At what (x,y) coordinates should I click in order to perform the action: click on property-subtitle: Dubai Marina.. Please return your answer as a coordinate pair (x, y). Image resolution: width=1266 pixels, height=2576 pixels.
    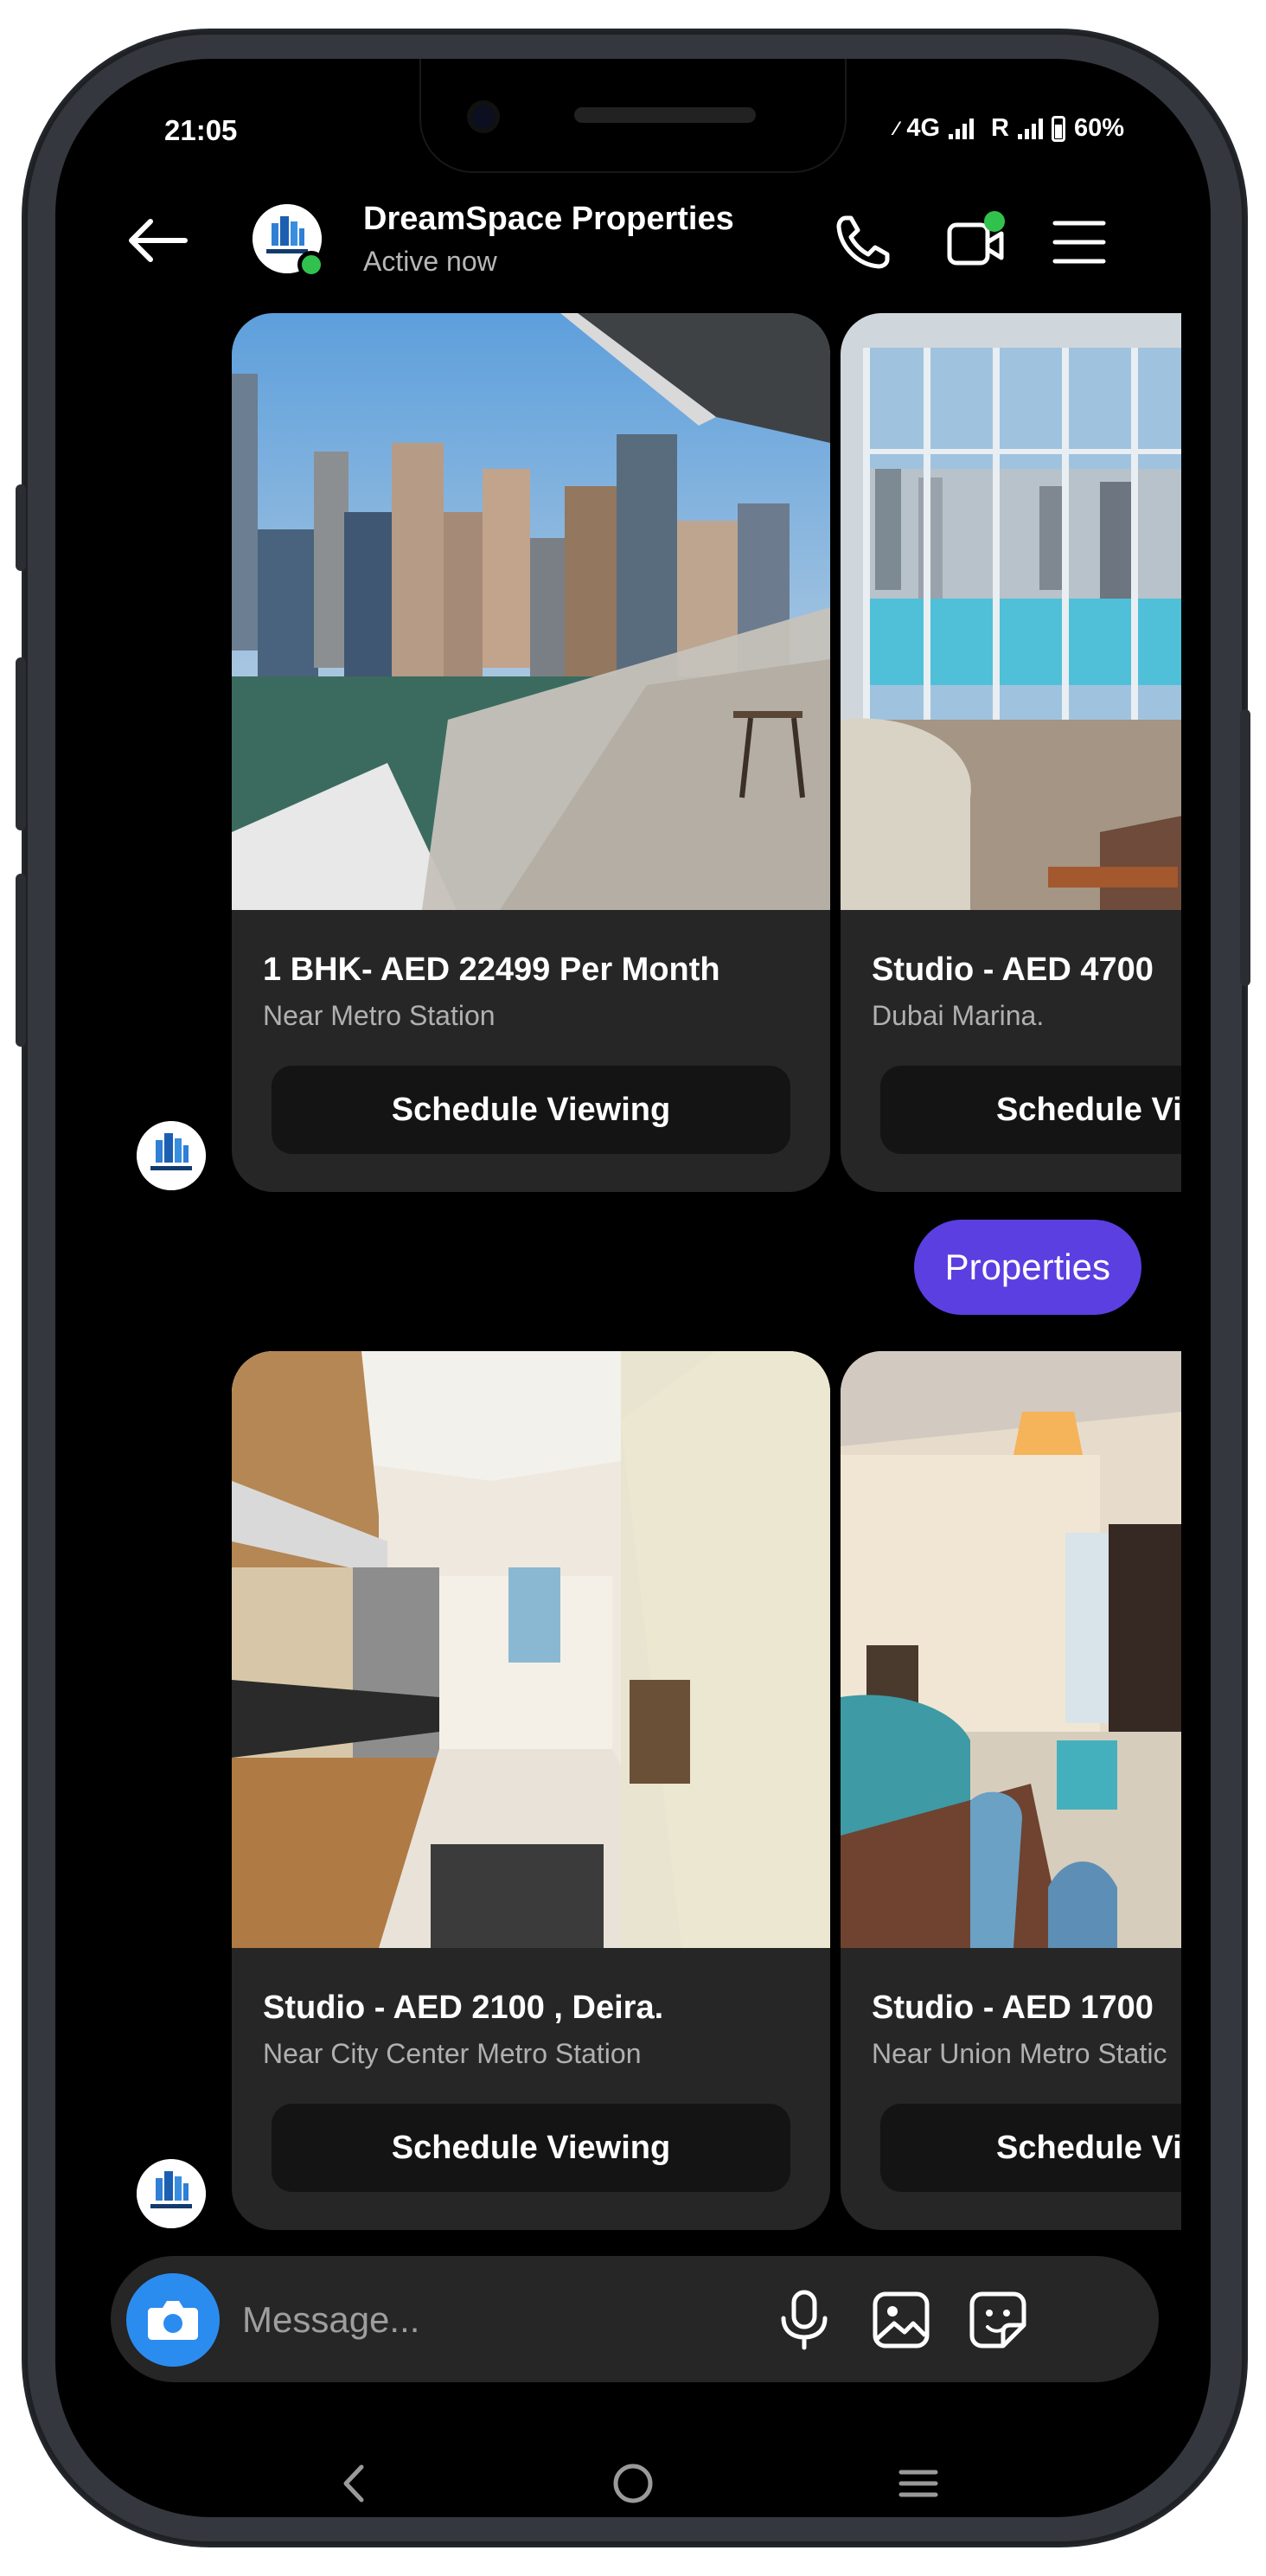
    Looking at the image, I should click on (958, 1015).